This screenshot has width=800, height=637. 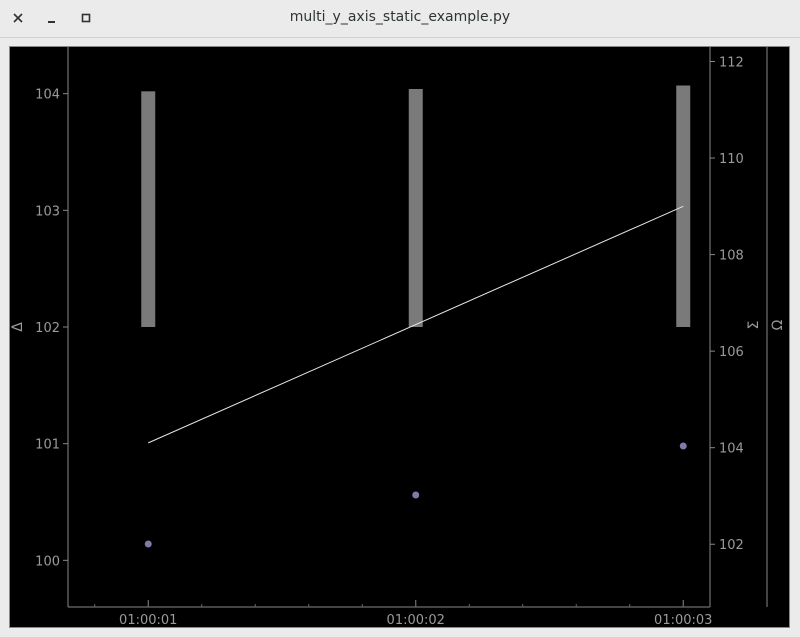 What do you see at coordinates (683, 620) in the screenshot?
I see `x-tick-label: 01:00:03` at bounding box center [683, 620].